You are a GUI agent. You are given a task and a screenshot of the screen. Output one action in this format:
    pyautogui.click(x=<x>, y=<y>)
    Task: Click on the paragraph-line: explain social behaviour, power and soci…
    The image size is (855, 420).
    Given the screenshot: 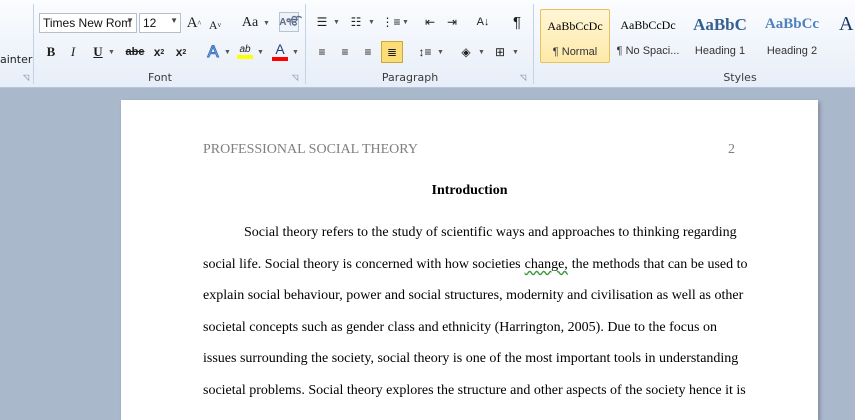 What is the action you would take?
    pyautogui.click(x=473, y=295)
    